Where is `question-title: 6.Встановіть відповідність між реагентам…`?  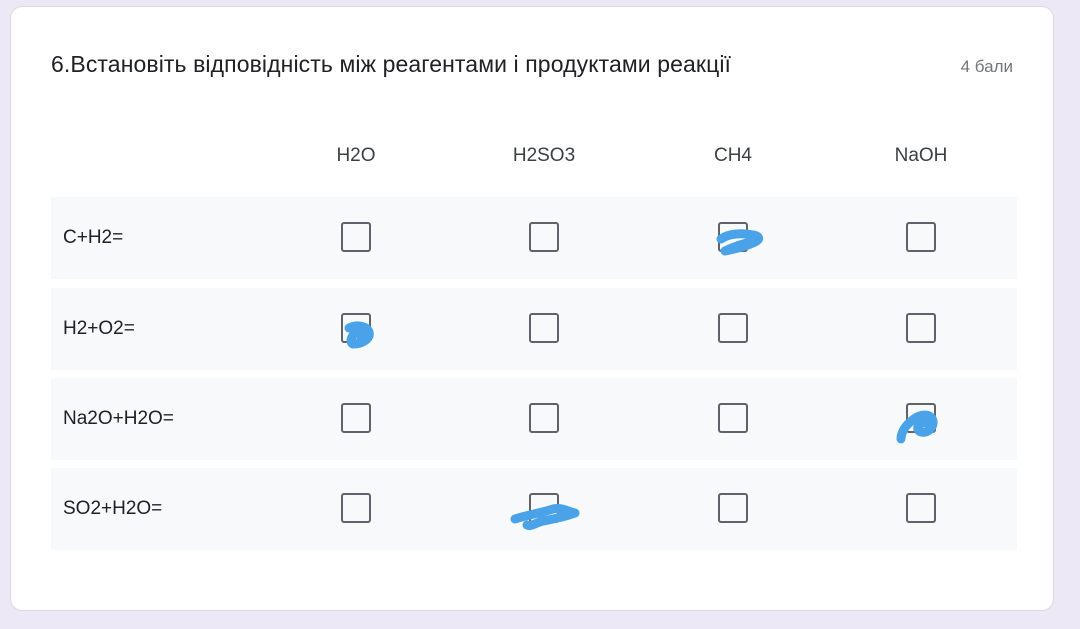
question-title: 6.Встановіть відповідність між реагентам… is located at coordinates (391, 64).